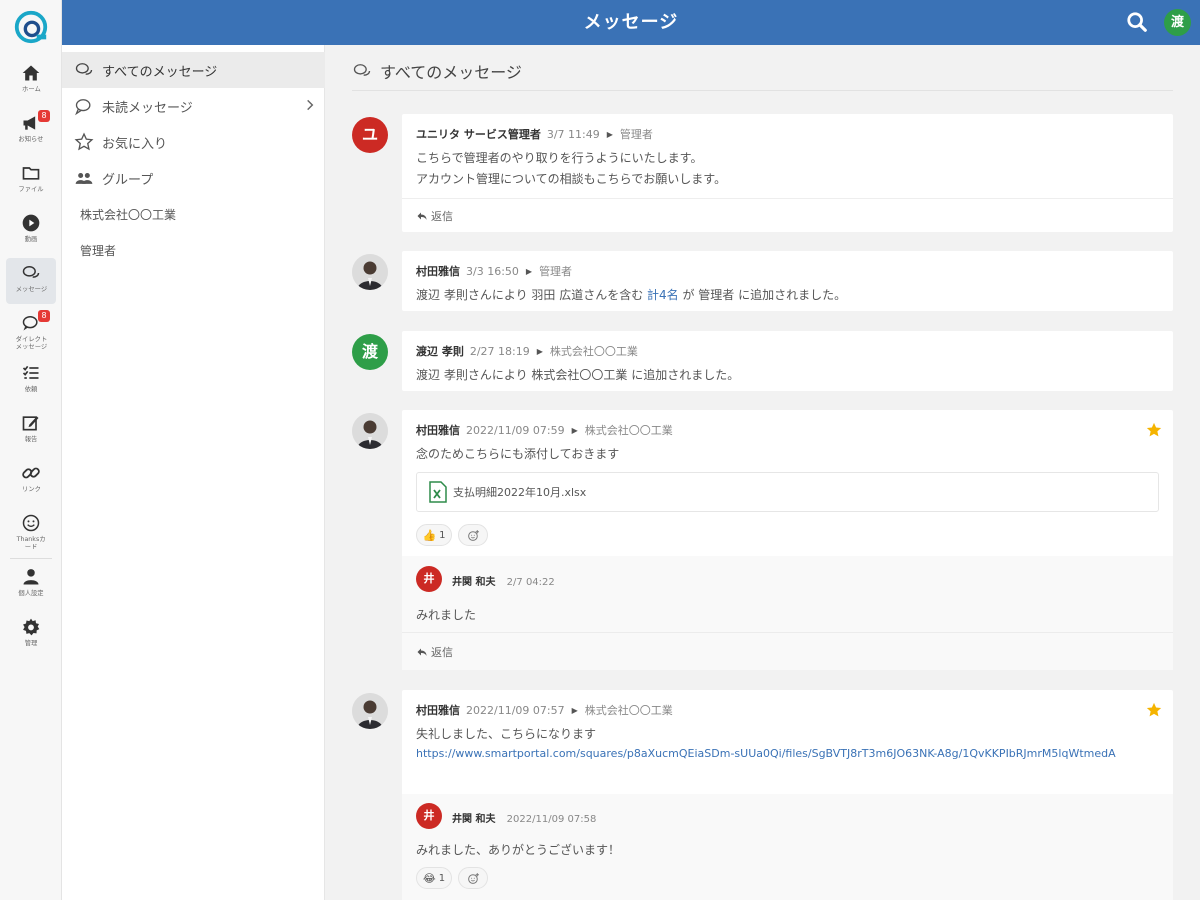 The width and height of the screenshot is (1200, 900). I want to click on rail-item-requests: 依頼, so click(31, 381).